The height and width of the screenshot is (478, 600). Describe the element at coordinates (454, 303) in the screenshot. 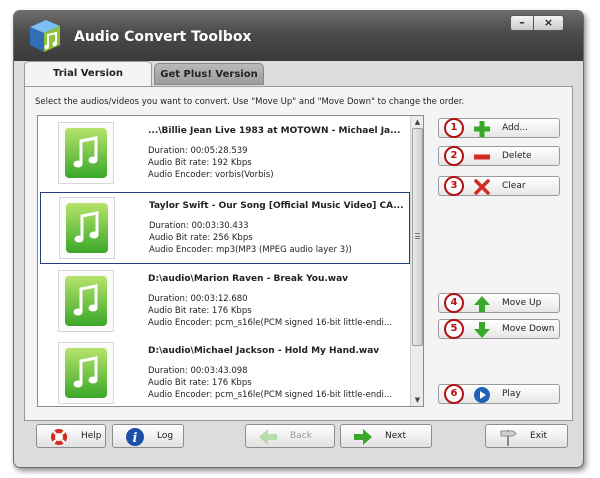

I see `step-marker-4: 4` at that location.